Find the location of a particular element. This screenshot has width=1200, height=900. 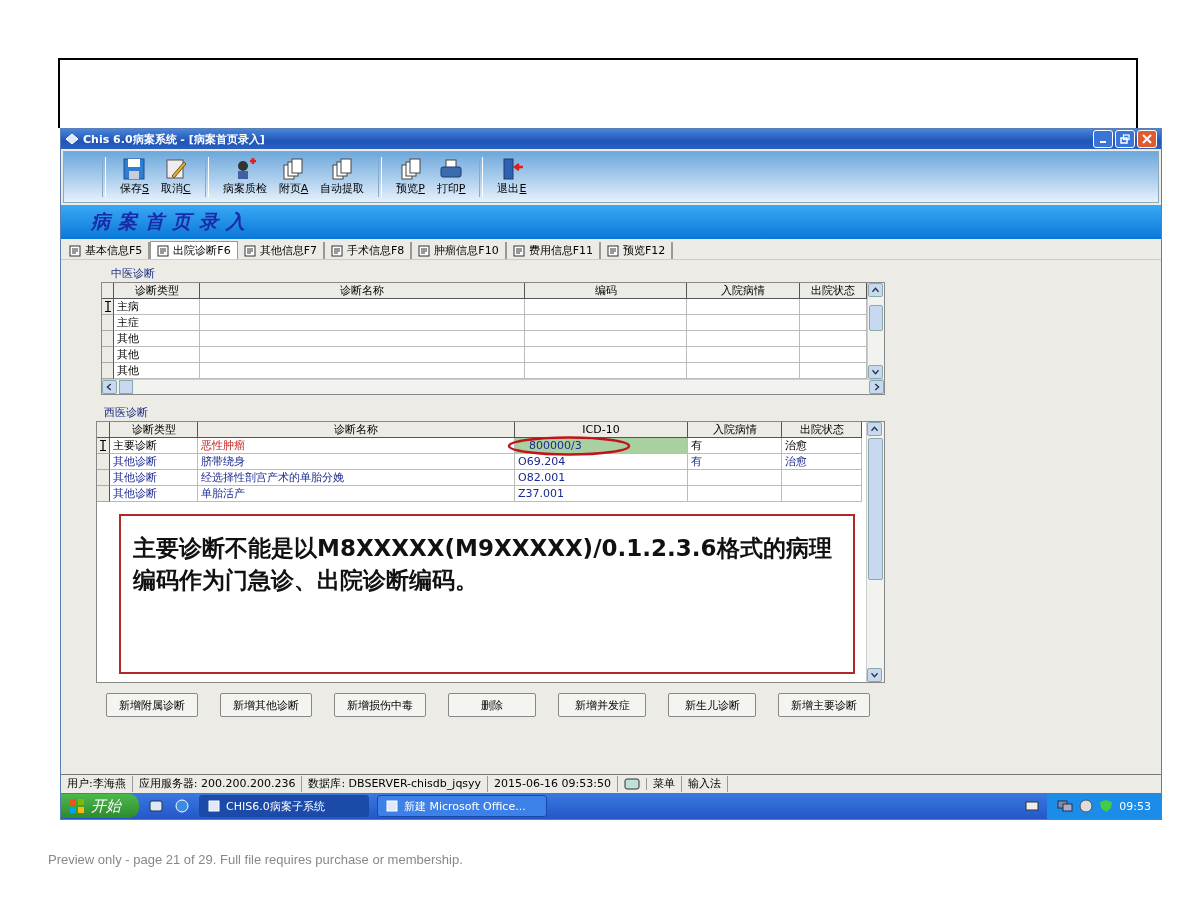

tab: 其他信息F7 is located at coordinates (281, 250).